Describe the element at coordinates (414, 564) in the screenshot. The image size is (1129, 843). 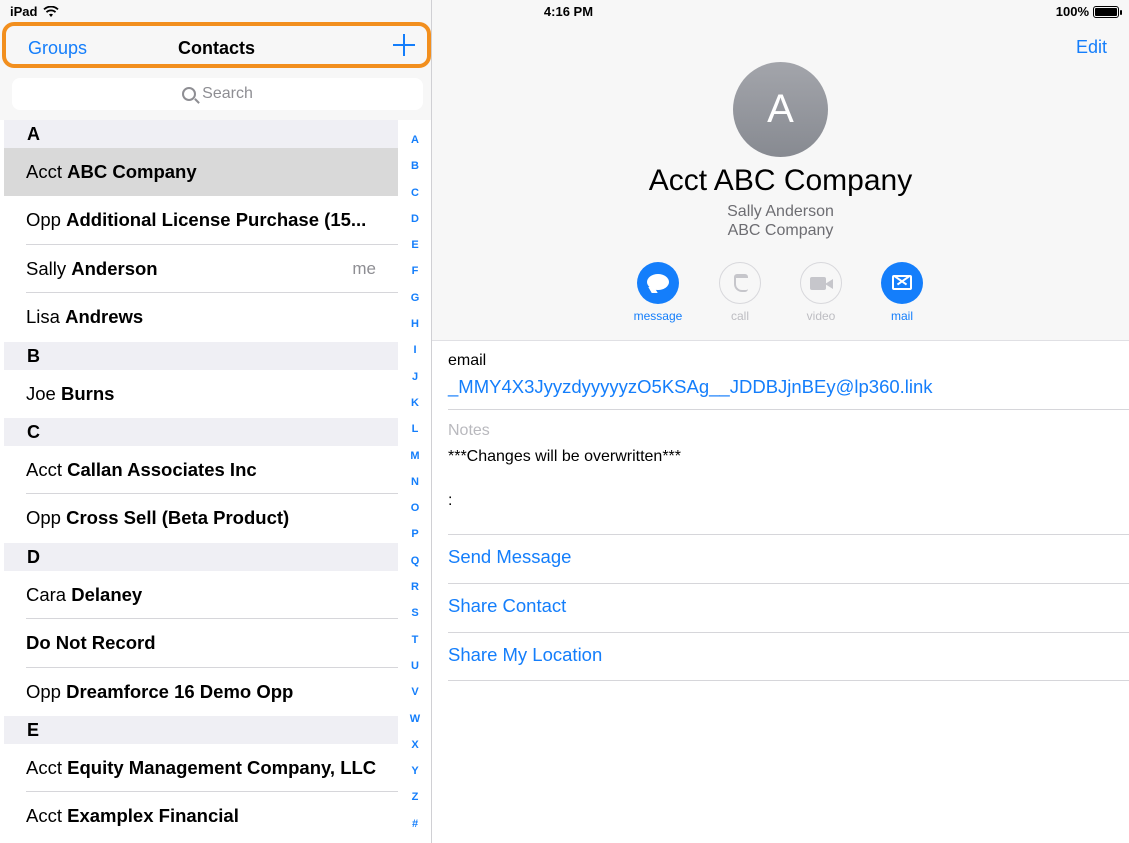
I see `index-letter: Q` at that location.